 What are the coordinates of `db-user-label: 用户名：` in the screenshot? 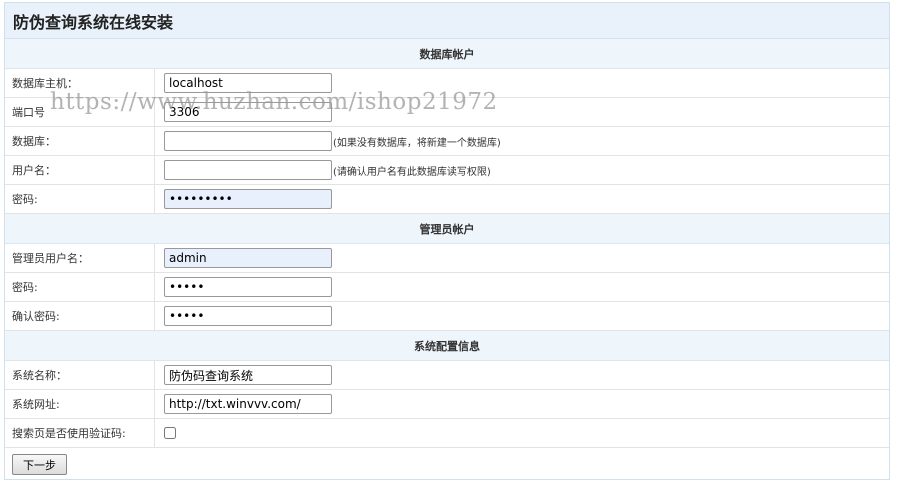 It's located at (80, 170).